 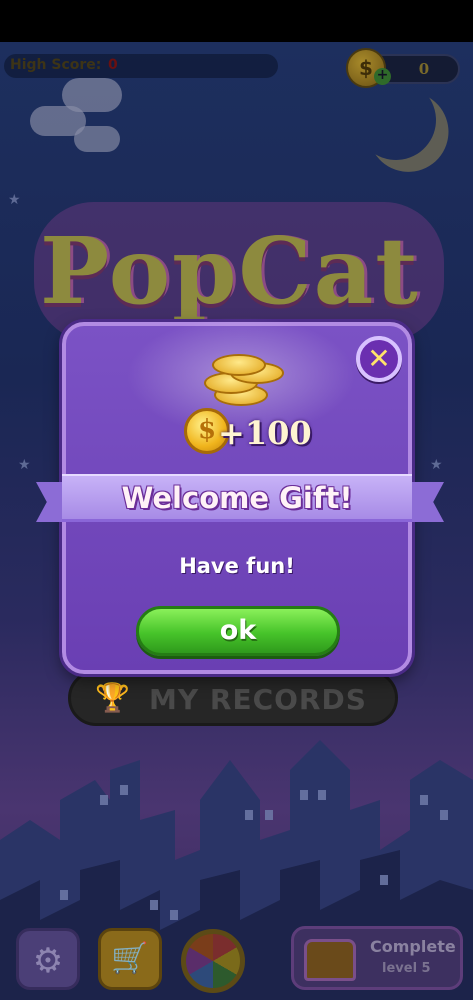 What do you see at coordinates (245, 384) in the screenshot?
I see `coin-stack-icon` at bounding box center [245, 384].